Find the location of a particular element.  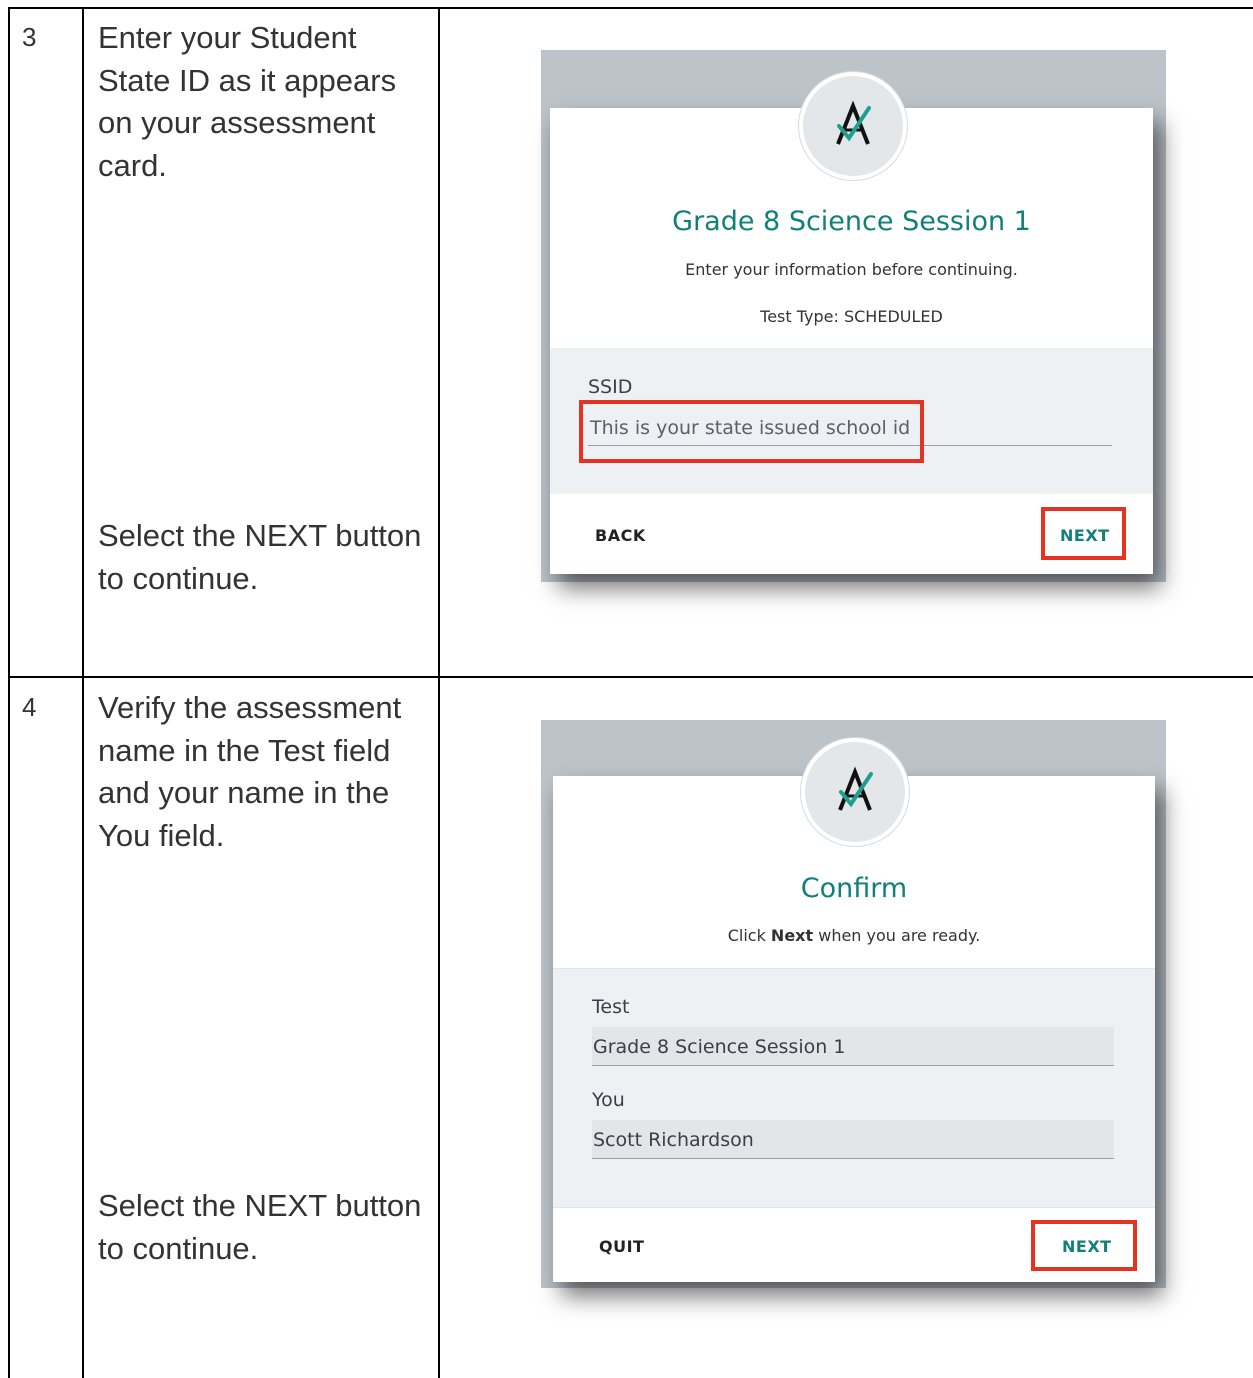

you-field: Scott Richardson is located at coordinates (853, 1139).